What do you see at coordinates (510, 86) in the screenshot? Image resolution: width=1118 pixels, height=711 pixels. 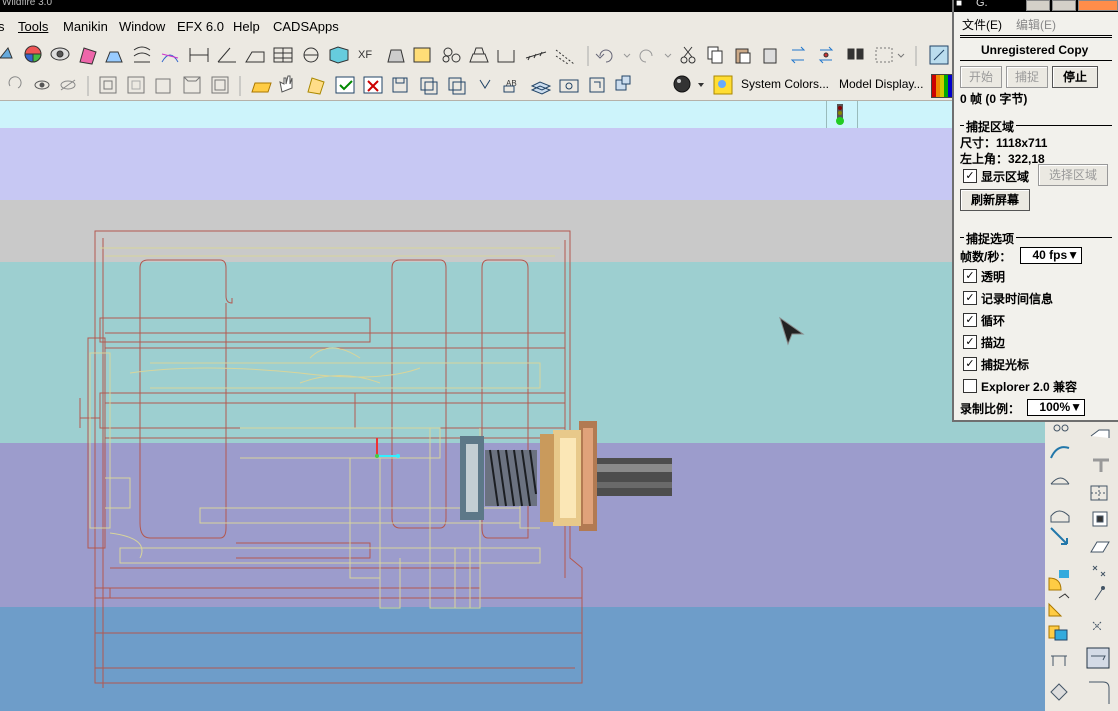 I see `ab-rename-icon: AB` at bounding box center [510, 86].